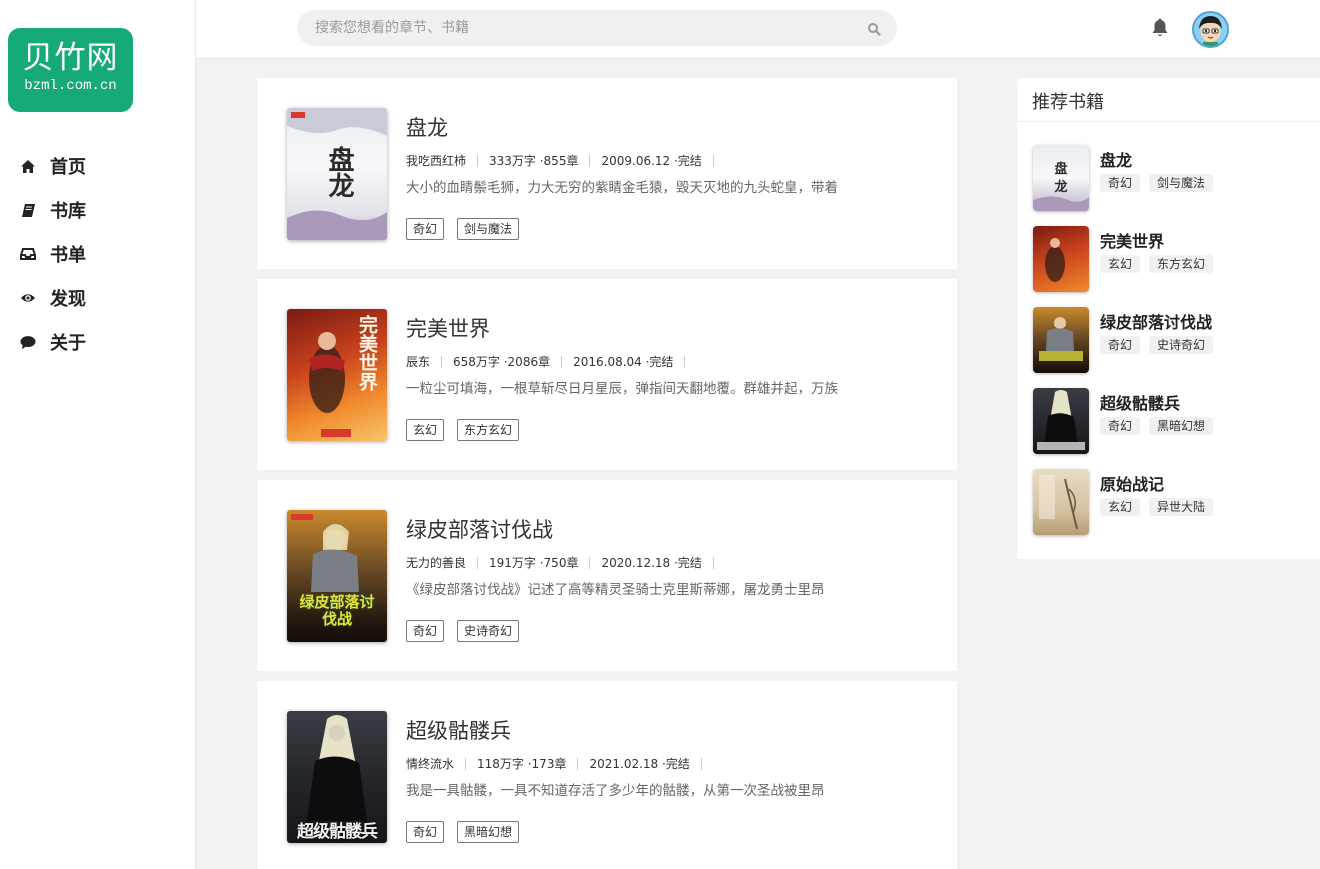 The height and width of the screenshot is (869, 1320). What do you see at coordinates (425, 430) in the screenshot?
I see `book-tag: 玄幻` at bounding box center [425, 430].